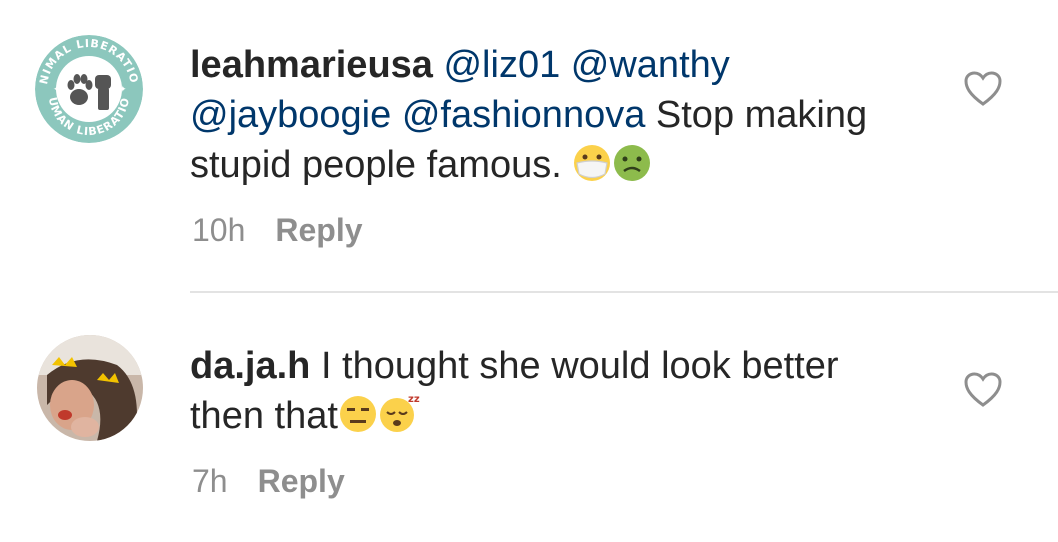  Describe the element at coordinates (210, 481) in the screenshot. I see `comment-time: 7h` at that location.